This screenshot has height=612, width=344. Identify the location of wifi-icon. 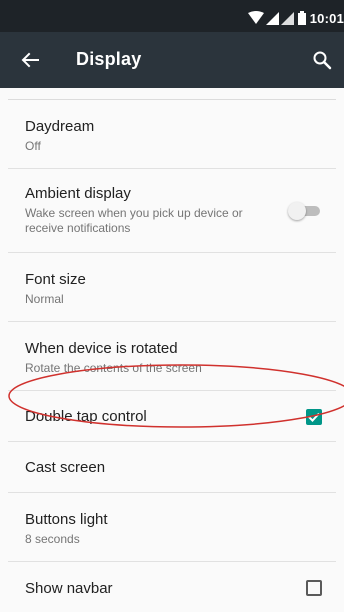
(255, 18).